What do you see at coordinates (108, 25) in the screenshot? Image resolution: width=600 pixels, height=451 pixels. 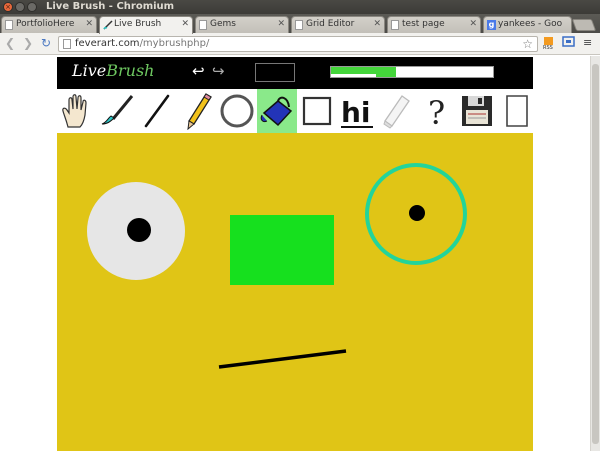 I see `brush-favicon-icon` at bounding box center [108, 25].